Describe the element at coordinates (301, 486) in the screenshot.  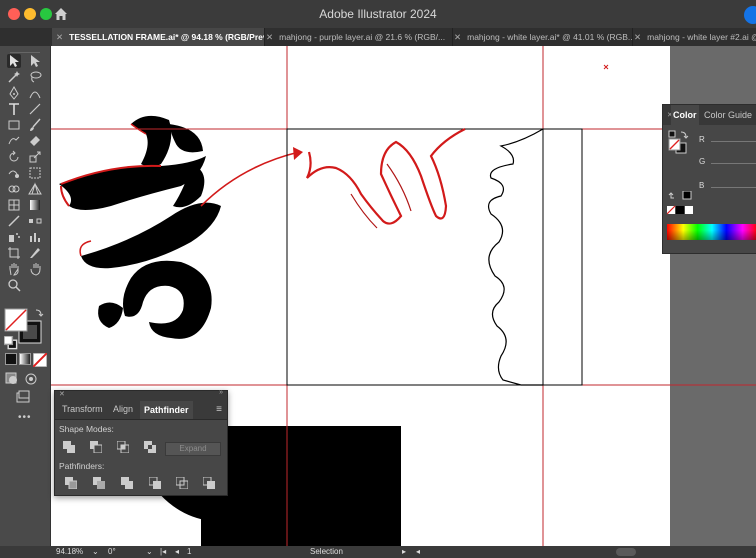
I see `black-rectangle-shape` at that location.